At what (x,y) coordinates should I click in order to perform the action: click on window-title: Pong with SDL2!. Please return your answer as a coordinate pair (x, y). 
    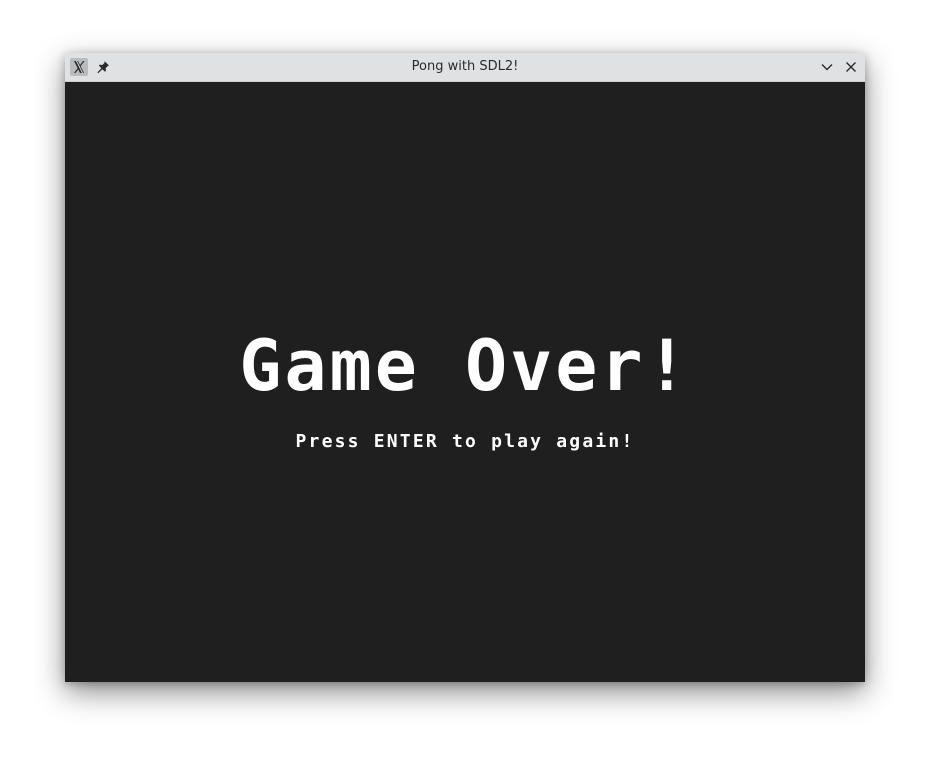
    Looking at the image, I should click on (465, 66).